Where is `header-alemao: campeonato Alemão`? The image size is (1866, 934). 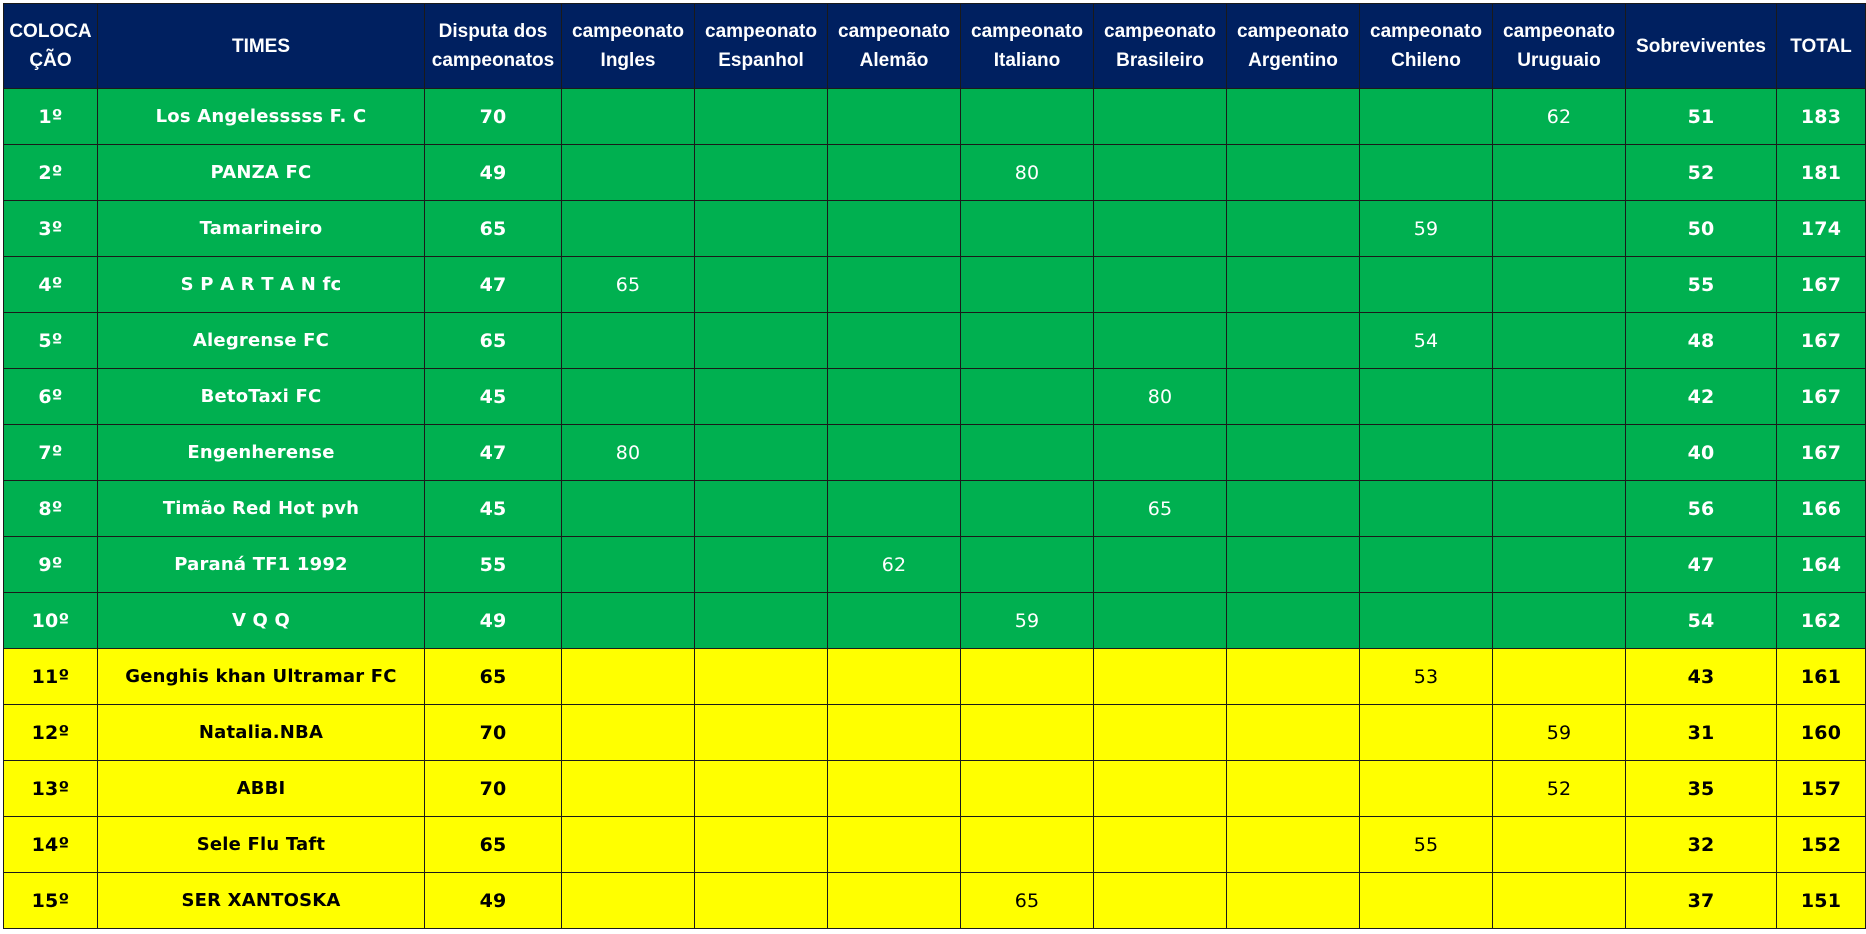 header-alemao: campeonato Alemão is located at coordinates (894, 46).